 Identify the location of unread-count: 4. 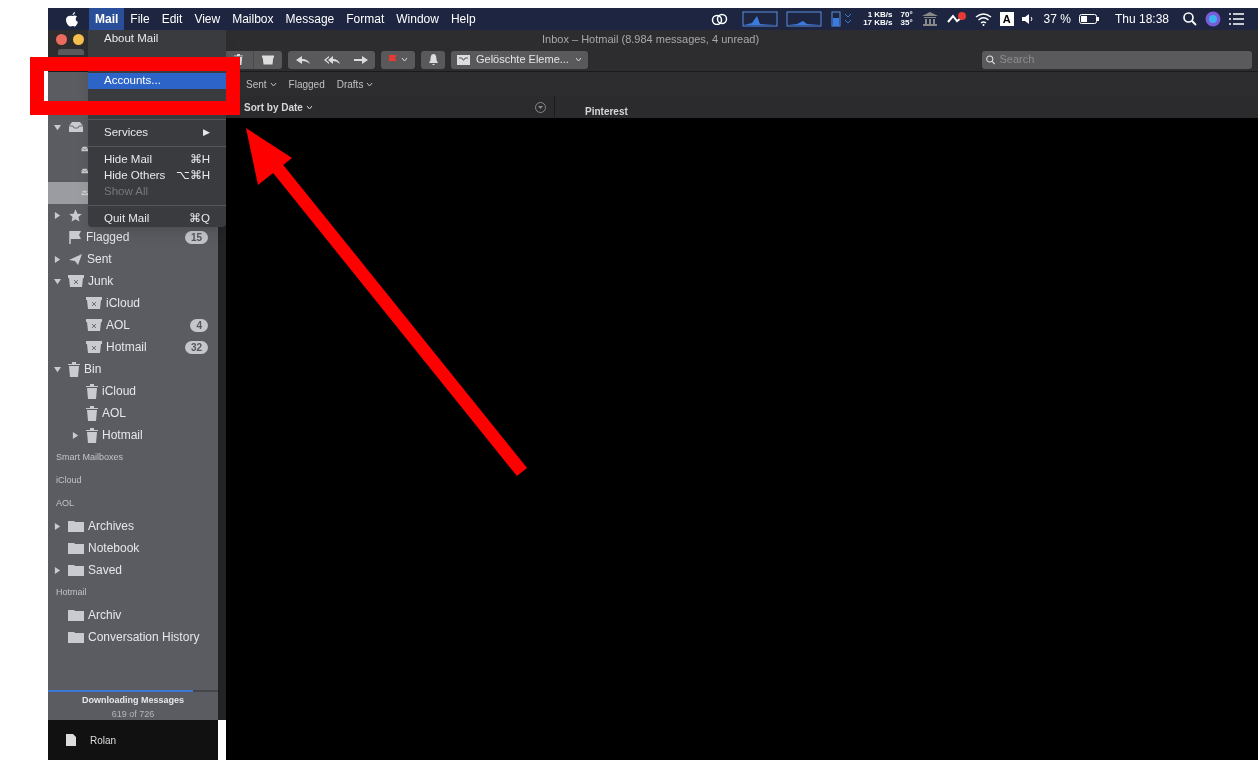
(199, 325).